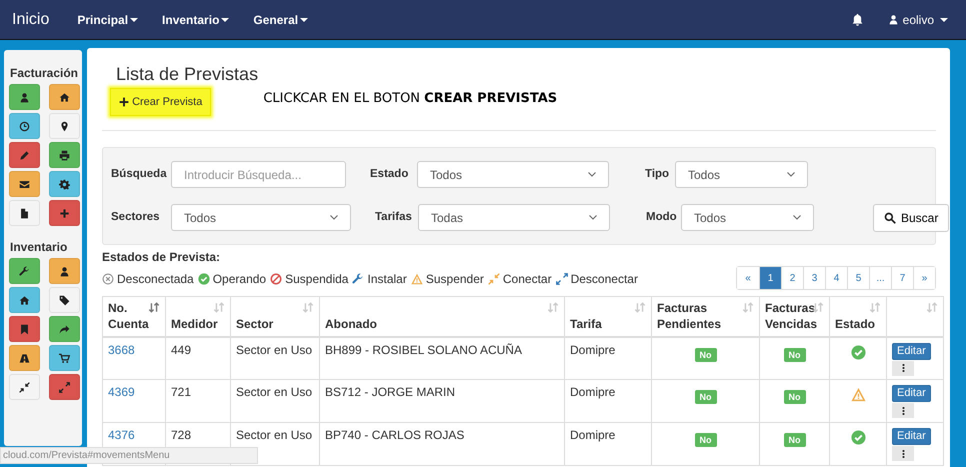 This screenshot has height=467, width=966. I want to click on table-cell: 449, so click(198, 358).